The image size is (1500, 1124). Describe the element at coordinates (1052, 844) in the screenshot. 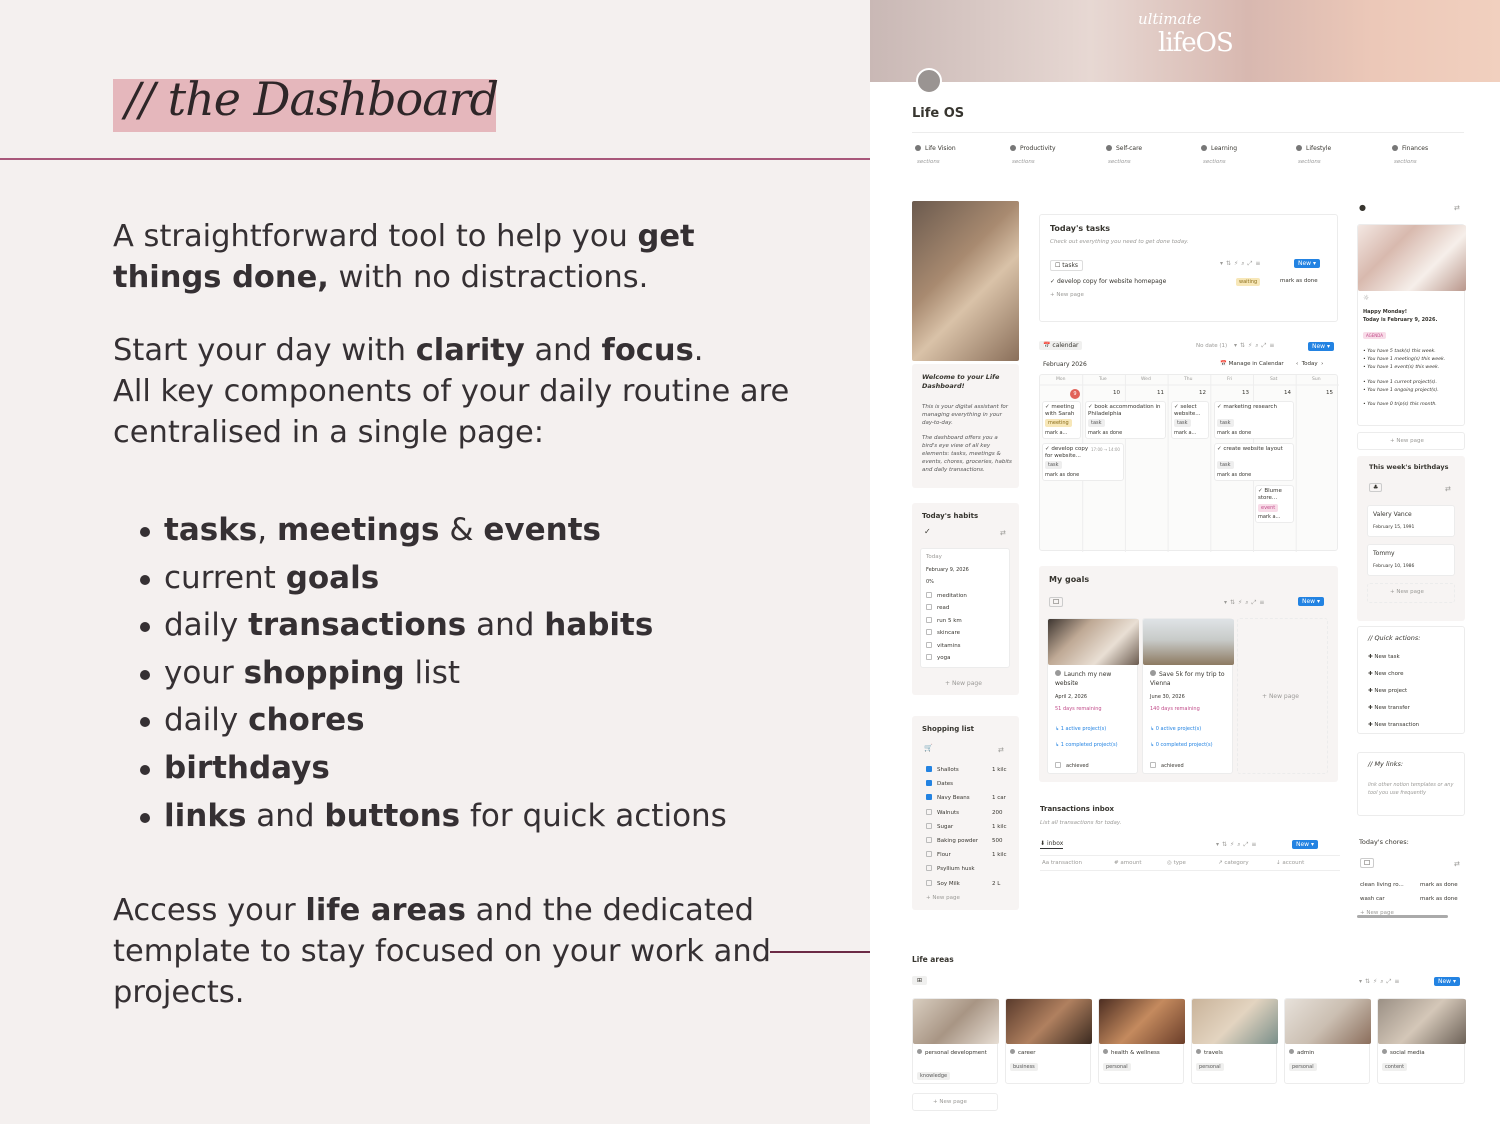

I see `inbox-view-tab: ⬇ inbox` at that location.